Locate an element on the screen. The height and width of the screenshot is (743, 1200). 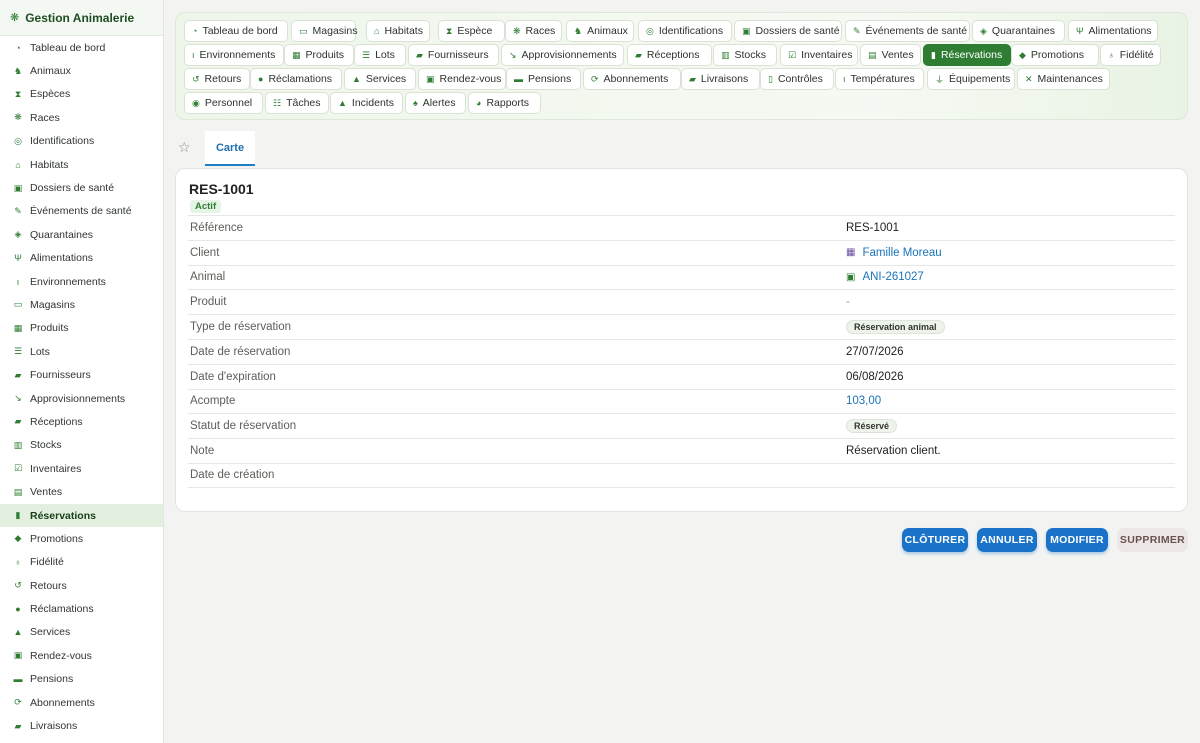
fingerprint-icon: ◎ is located at coordinates (650, 30).